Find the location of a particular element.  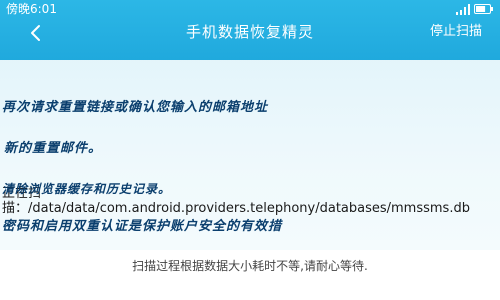

signal-icon is located at coordinates (463, 9).